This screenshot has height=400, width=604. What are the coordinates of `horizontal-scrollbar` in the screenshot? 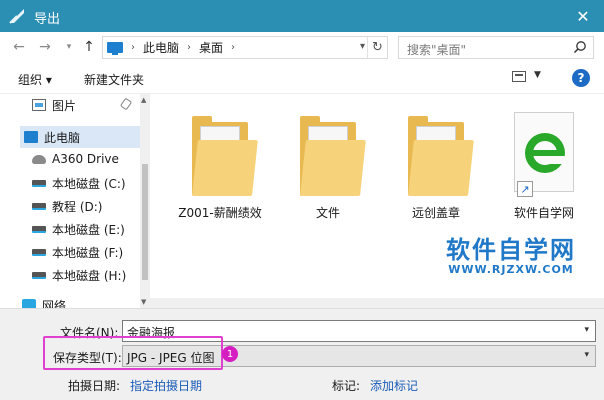 It's located at (377, 303).